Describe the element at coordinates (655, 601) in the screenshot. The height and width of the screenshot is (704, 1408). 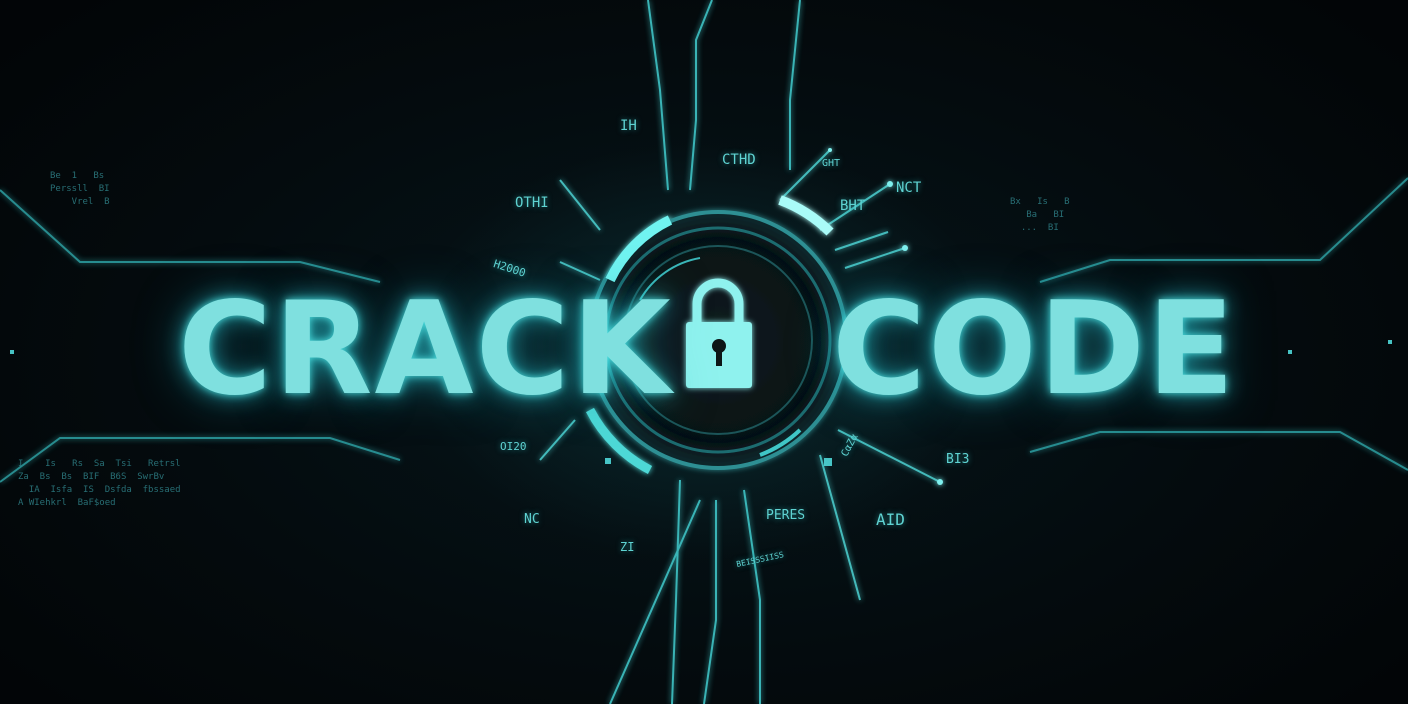
I see `circuit-bottom-far` at that location.